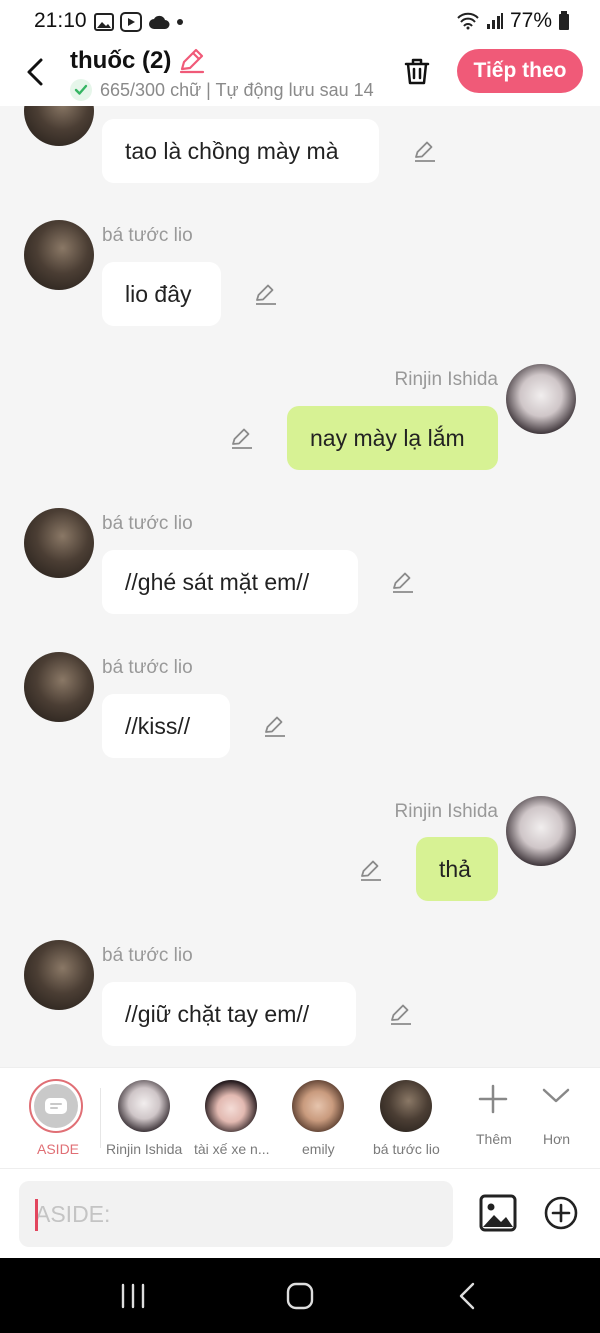 This screenshot has width=600, height=1333. I want to click on message-bubble: //ghé sát mặt em//, so click(230, 582).